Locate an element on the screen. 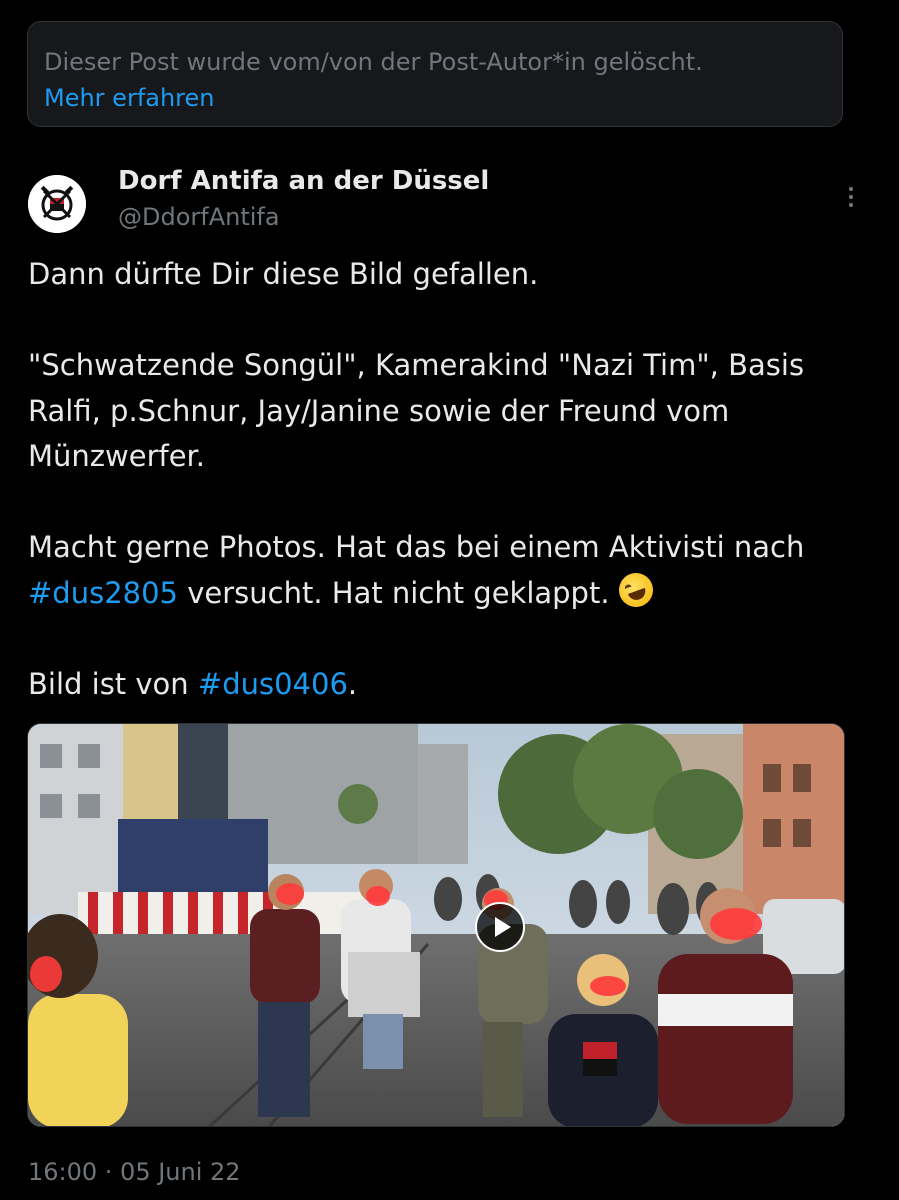 Image resolution: width=899 pixels, height=1200 pixels. laughing-emoji-icon is located at coordinates (635, 589).